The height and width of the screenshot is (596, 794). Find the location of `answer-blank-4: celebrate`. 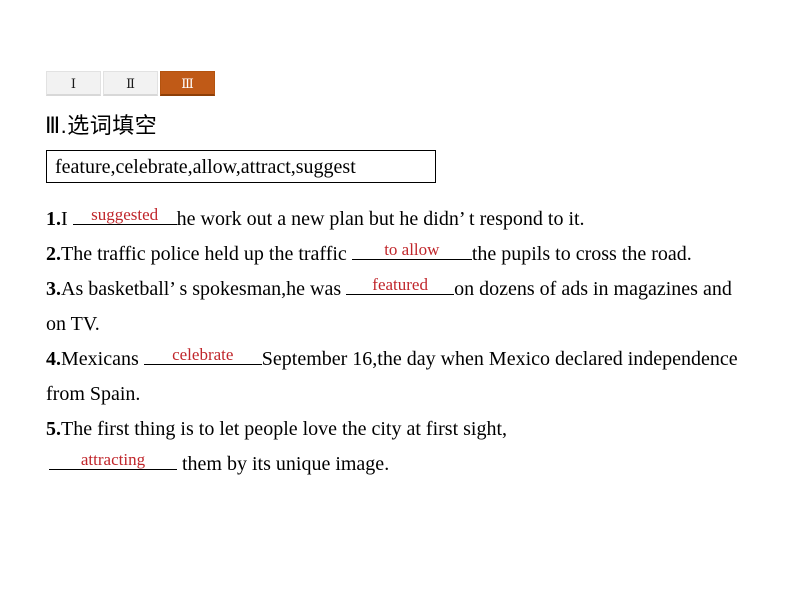

answer-blank-4: celebrate is located at coordinates (202, 354).